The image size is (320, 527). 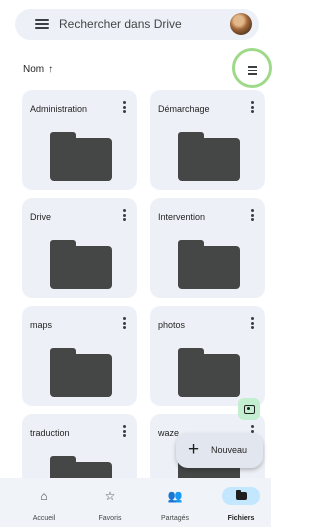 I want to click on folder-name: Démarchage, so click(x=184, y=109).